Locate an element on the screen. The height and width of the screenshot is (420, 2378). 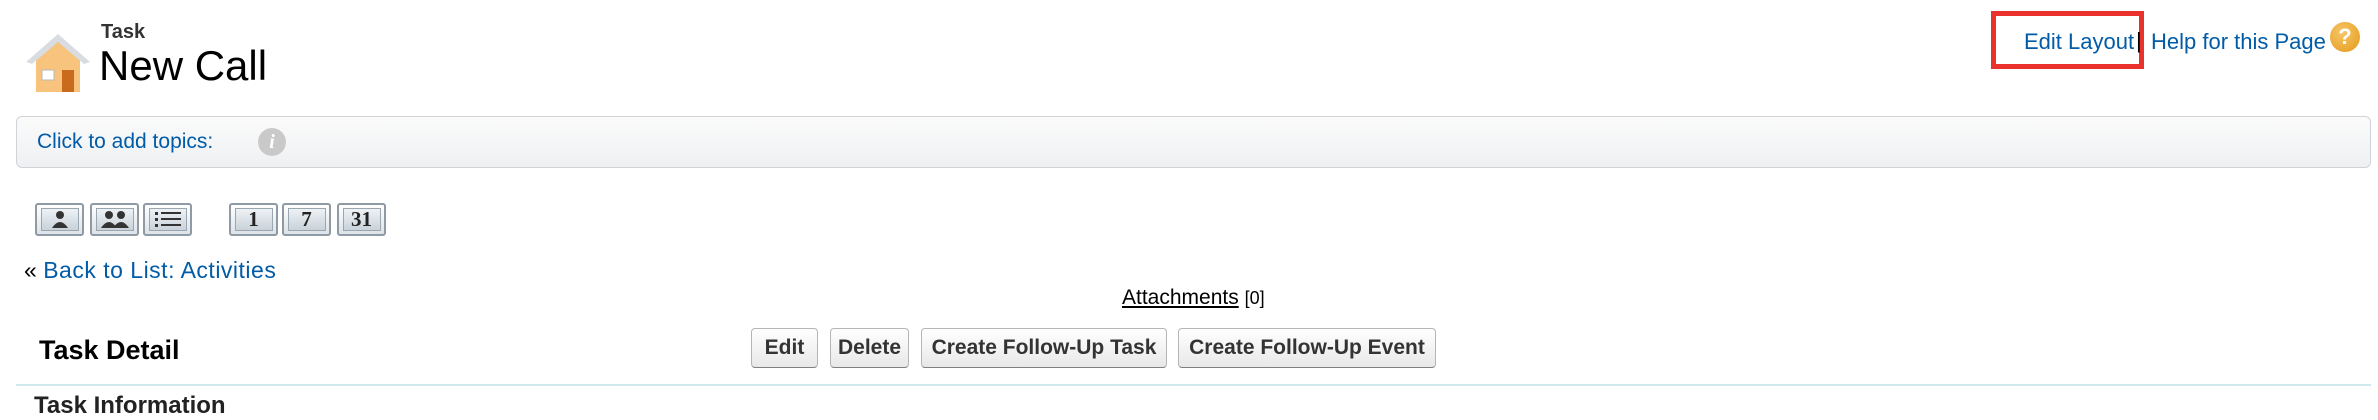
page-title: New Call is located at coordinates (183, 65).